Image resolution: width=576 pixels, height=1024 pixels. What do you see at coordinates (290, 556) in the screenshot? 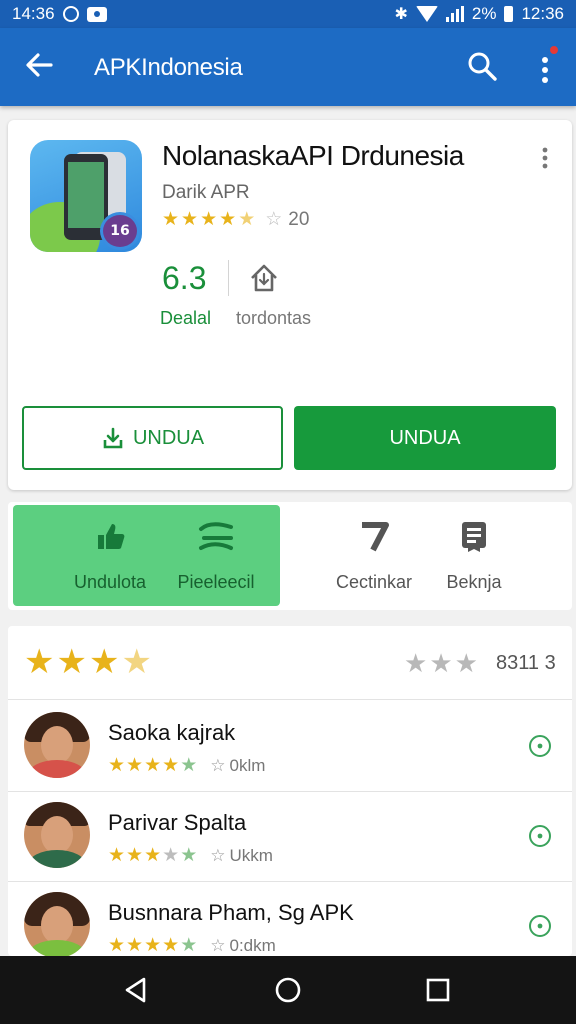
I see `actions-row: Undulota Pieeleecil Cectinkar Beknja` at bounding box center [290, 556].